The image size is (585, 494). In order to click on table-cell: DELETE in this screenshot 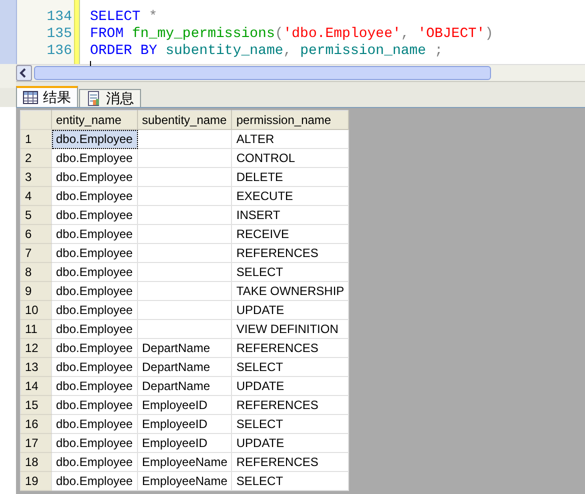, I will do `click(290, 177)`.